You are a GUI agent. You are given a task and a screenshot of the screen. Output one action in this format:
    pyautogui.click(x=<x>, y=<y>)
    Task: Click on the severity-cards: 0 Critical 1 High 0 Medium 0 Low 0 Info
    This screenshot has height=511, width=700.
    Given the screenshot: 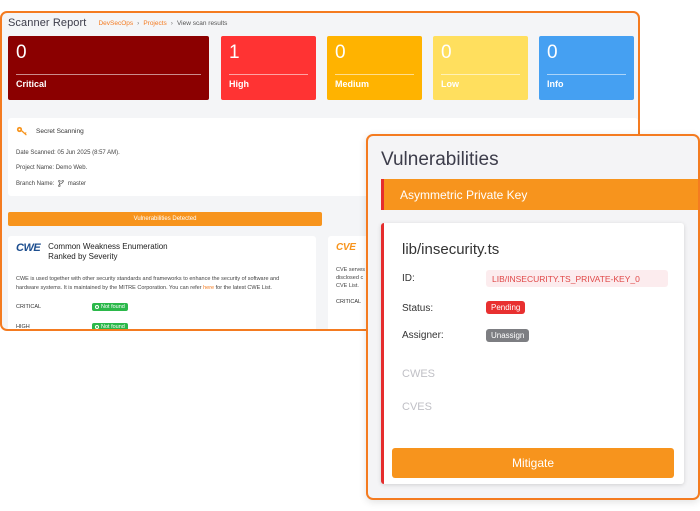 What is the action you would take?
    pyautogui.click(x=321, y=68)
    